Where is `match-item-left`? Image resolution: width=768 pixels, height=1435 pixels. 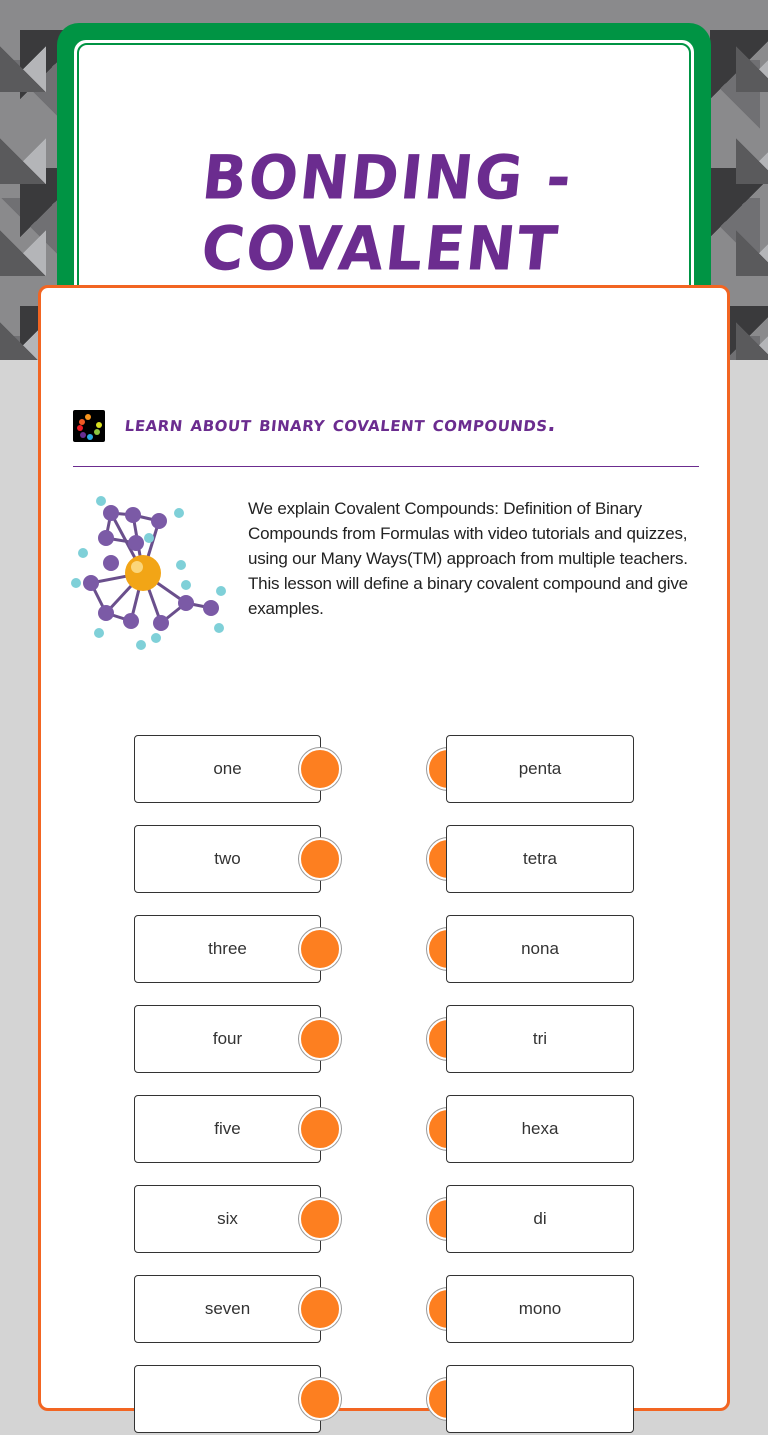 match-item-left is located at coordinates (227, 1399).